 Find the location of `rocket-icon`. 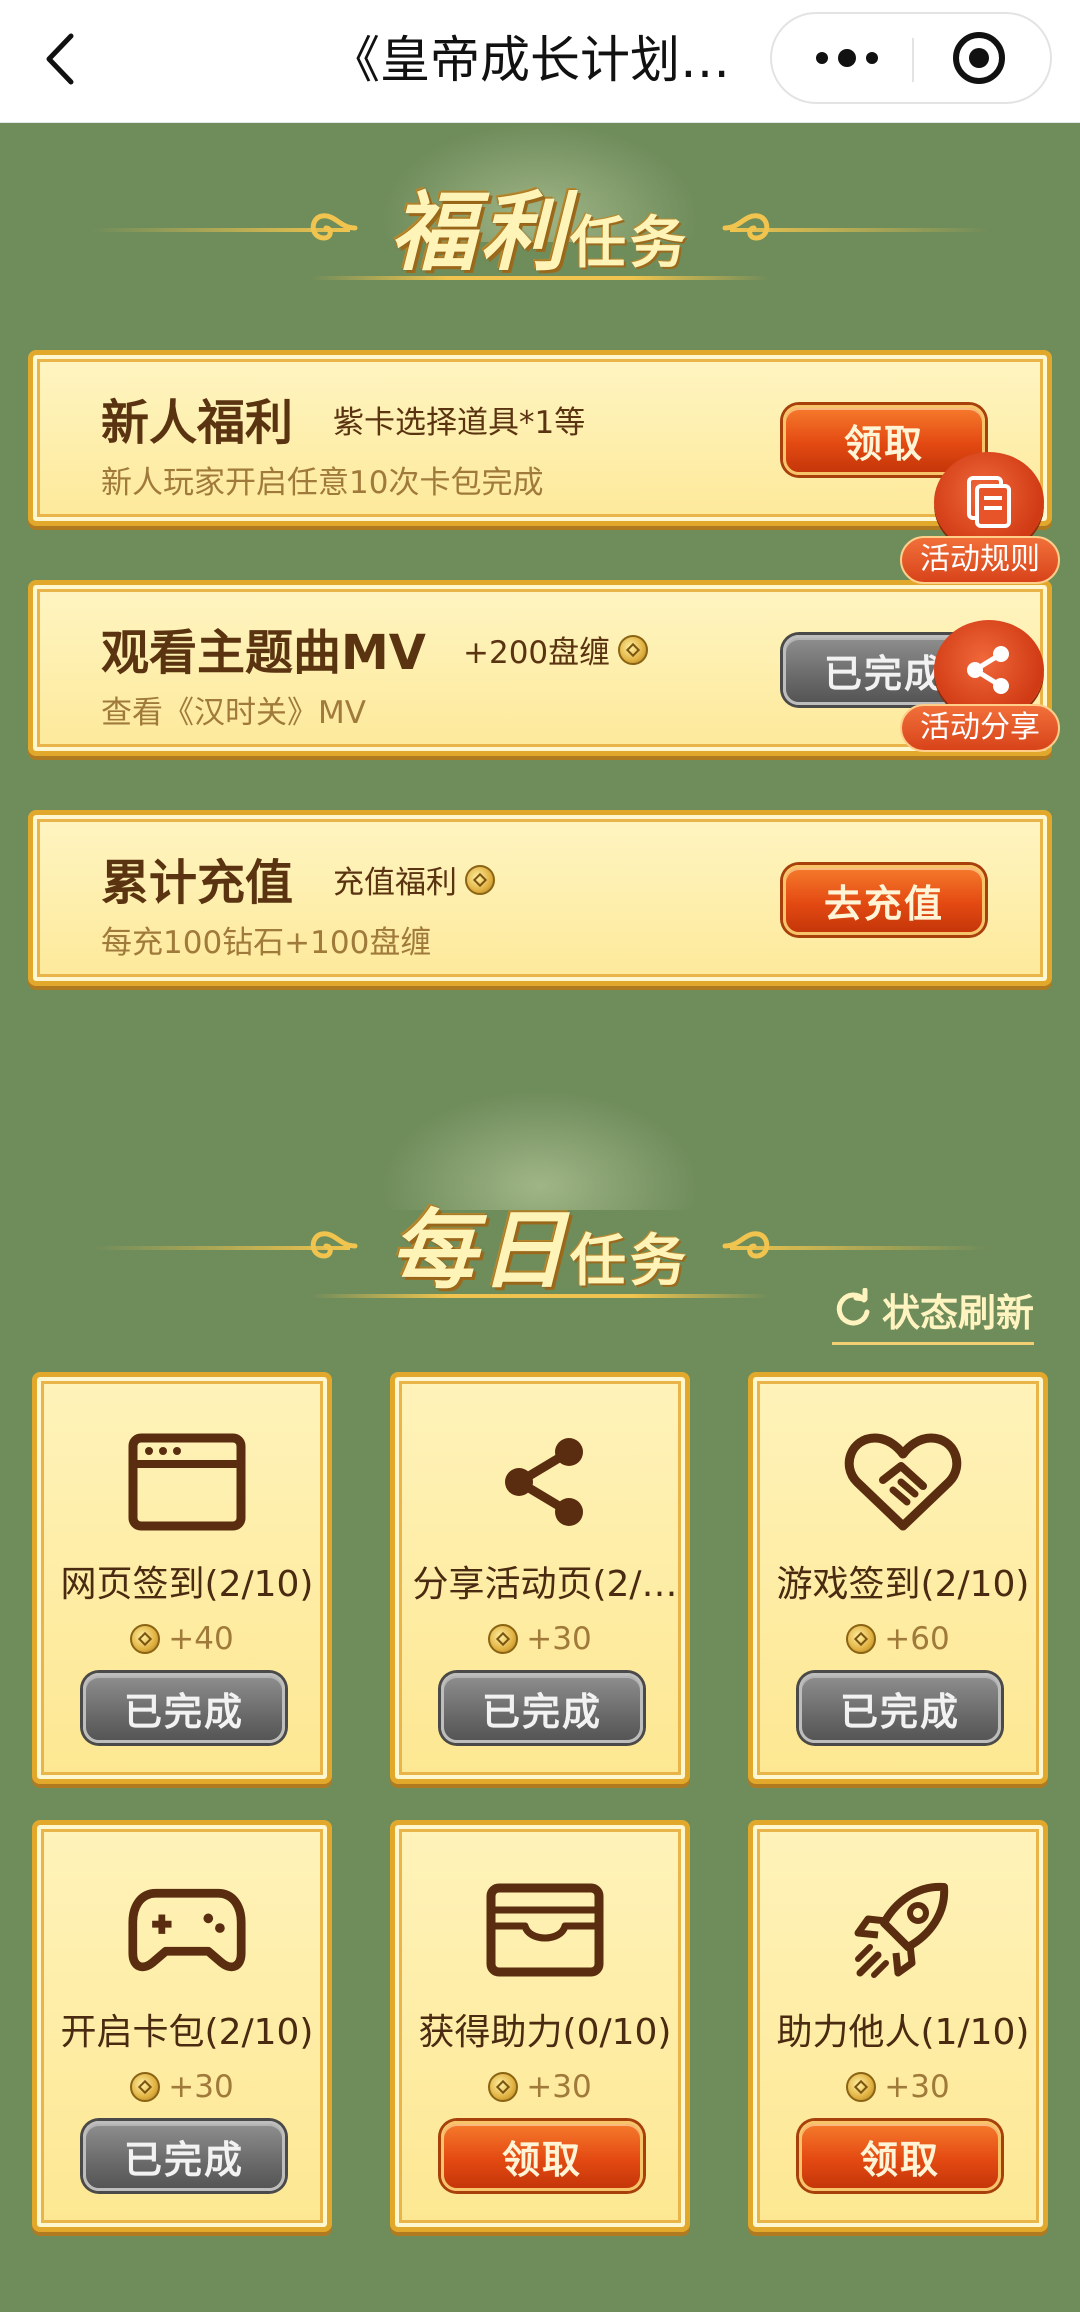

rocket-icon is located at coordinates (903, 1930).